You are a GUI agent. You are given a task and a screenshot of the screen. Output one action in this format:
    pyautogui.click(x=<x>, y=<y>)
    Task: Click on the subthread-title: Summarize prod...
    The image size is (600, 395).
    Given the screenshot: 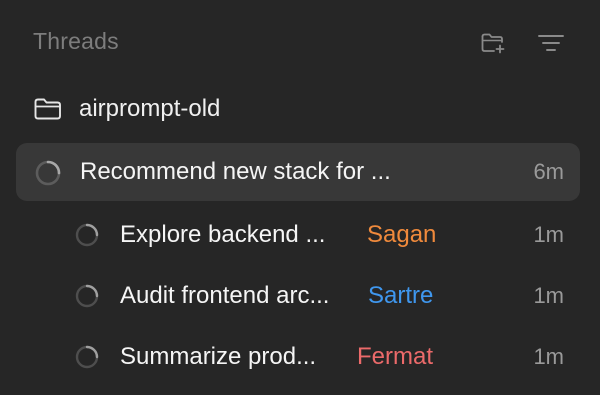 What is the action you would take?
    pyautogui.click(x=218, y=356)
    